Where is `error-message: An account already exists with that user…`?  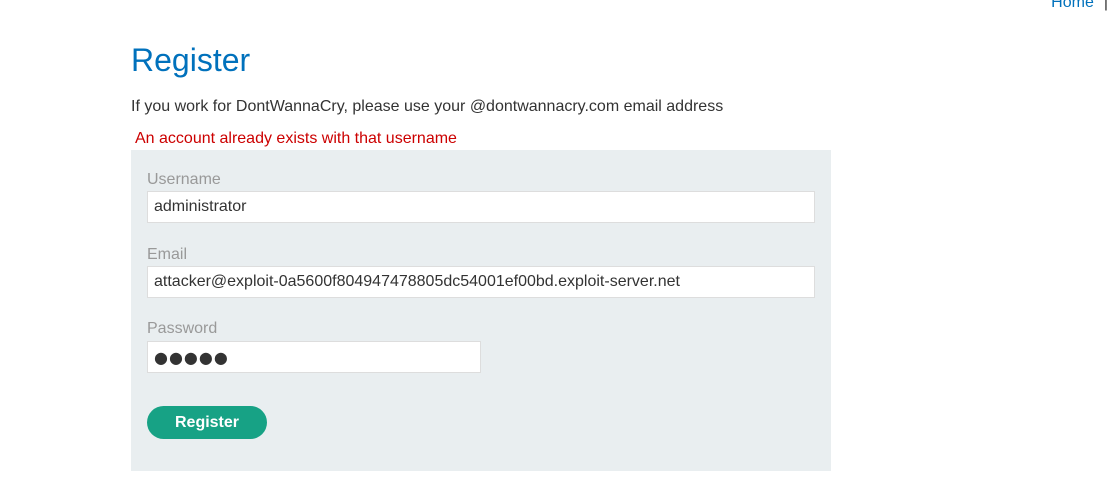 error-message: An account already exists with that user… is located at coordinates (296, 138).